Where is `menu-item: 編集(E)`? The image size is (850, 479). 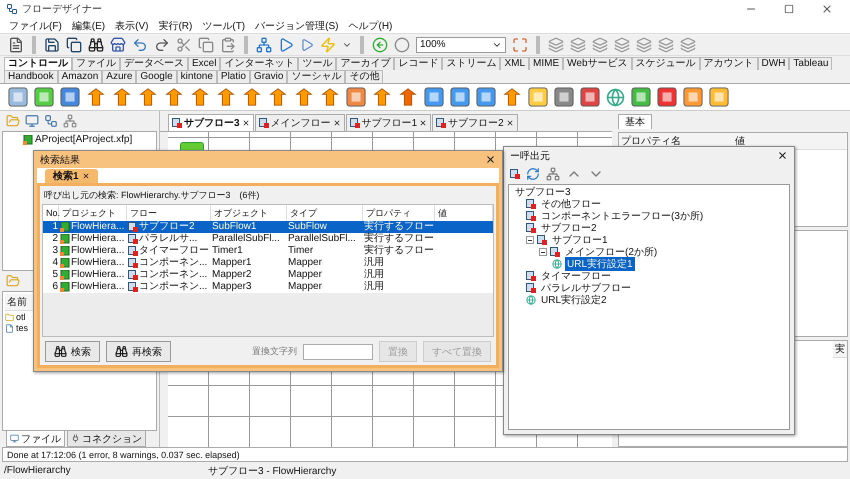
menu-item: 編集(E) is located at coordinates (88, 25).